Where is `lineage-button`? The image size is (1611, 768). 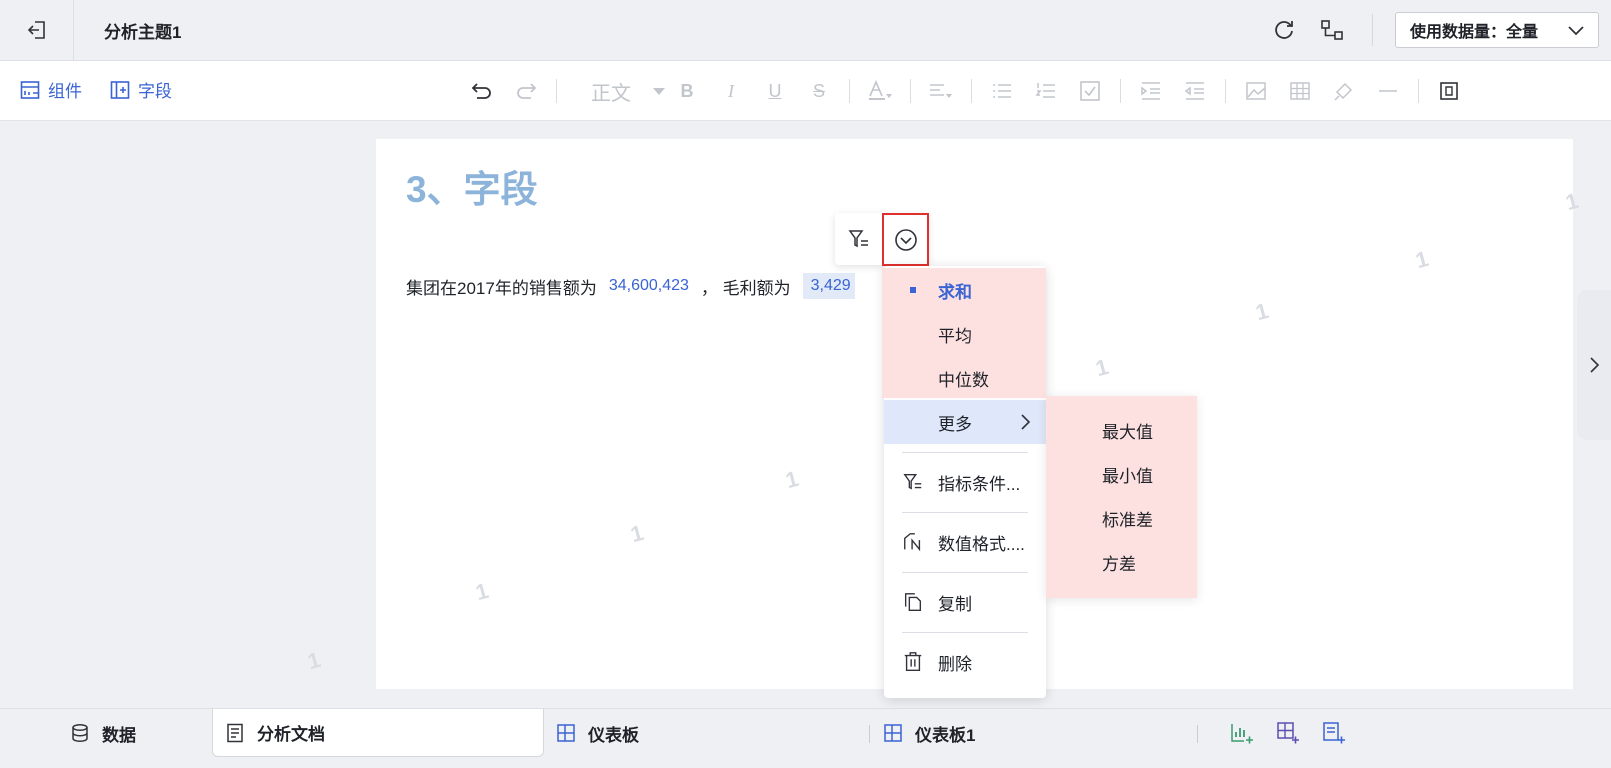
lineage-button is located at coordinates (1332, 30).